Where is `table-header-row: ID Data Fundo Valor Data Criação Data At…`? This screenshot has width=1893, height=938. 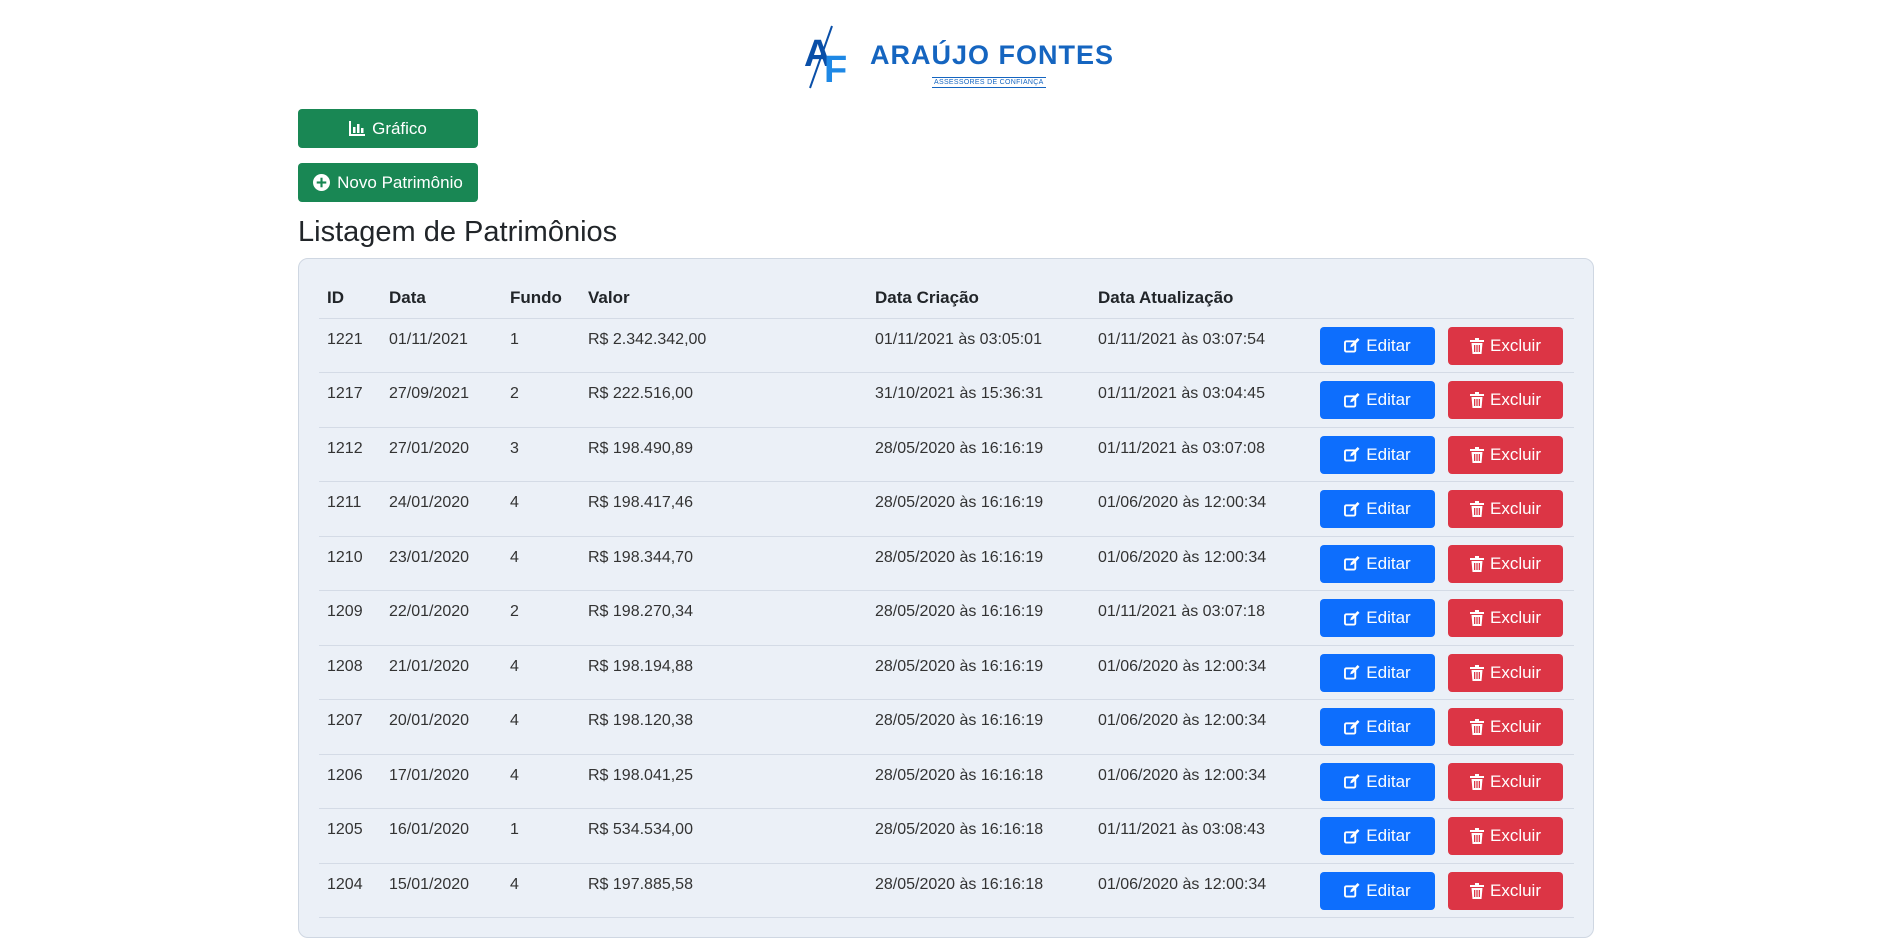
table-header-row: ID Data Fundo Valor Data Criação Data At… is located at coordinates (946, 299).